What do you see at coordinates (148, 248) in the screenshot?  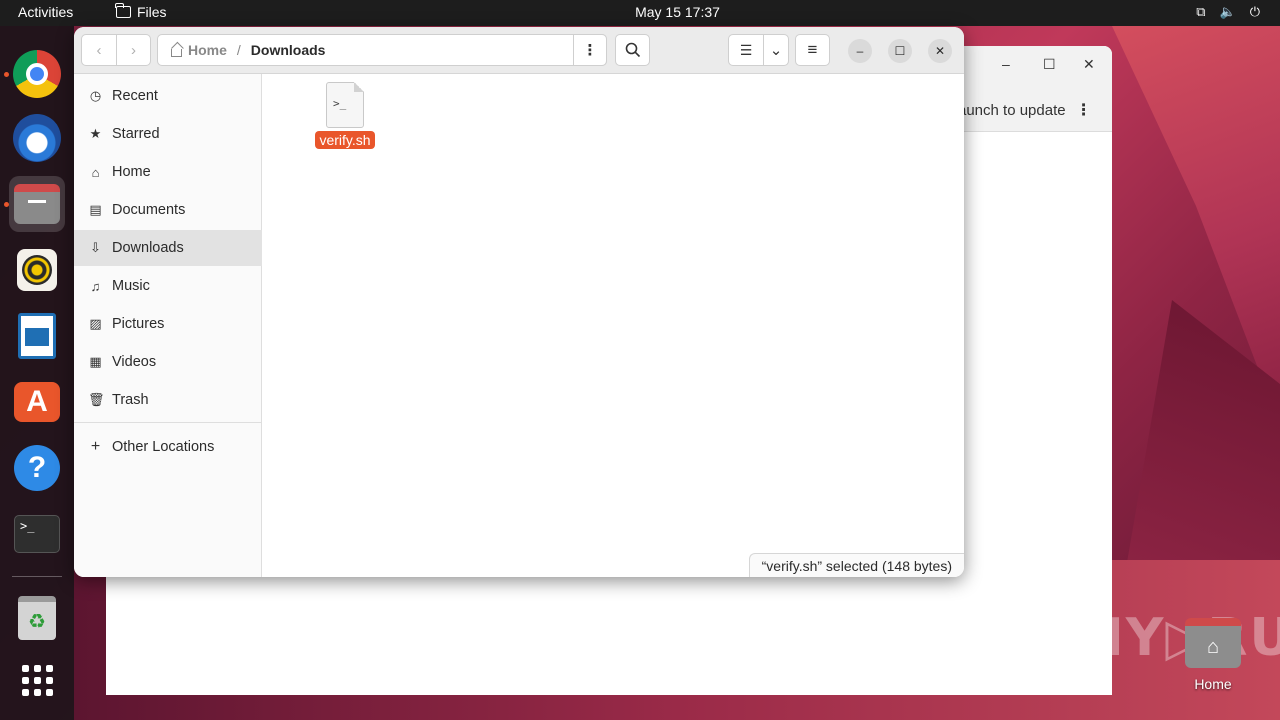 I see `sidebar-item-label: Downloads` at bounding box center [148, 248].